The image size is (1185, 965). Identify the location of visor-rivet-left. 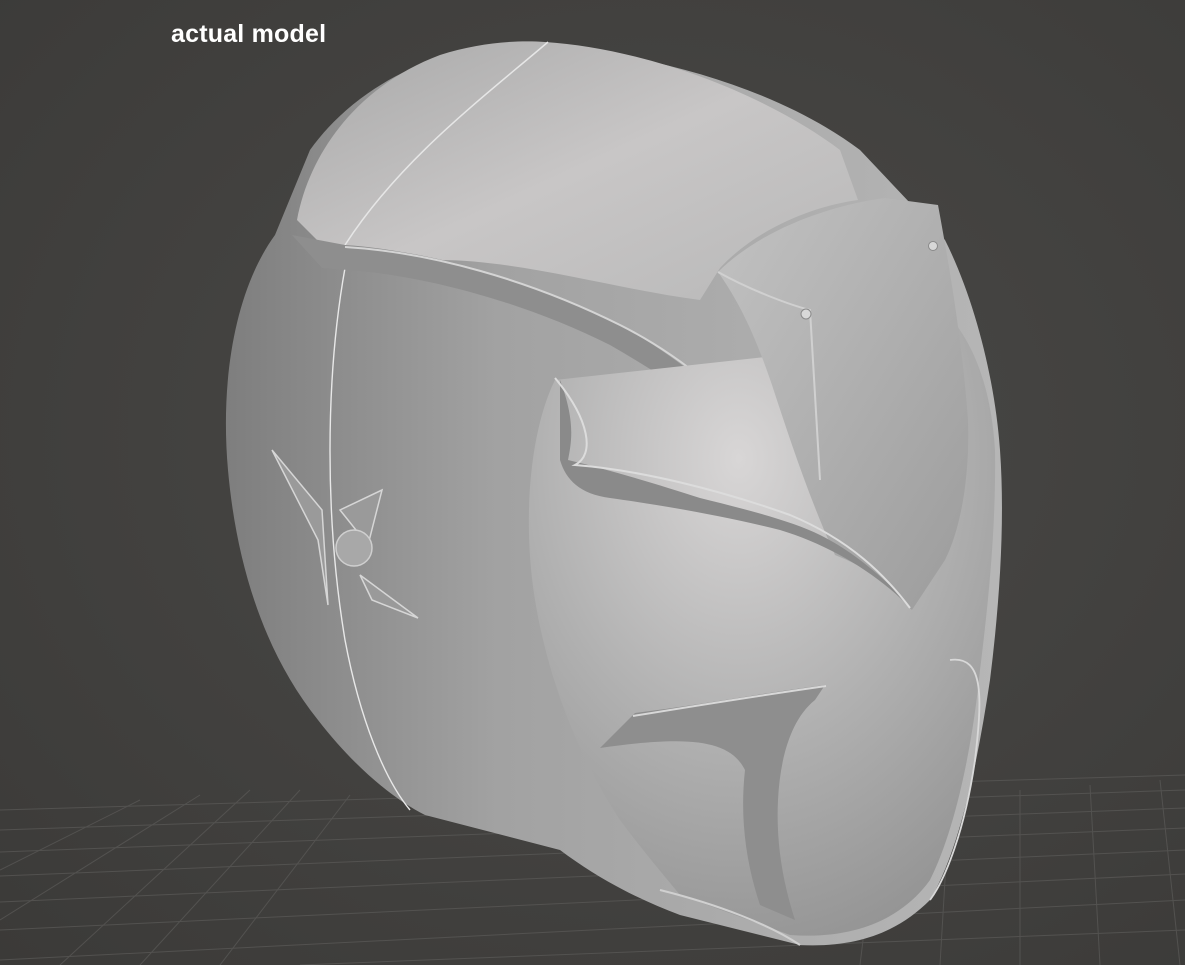
(806, 314).